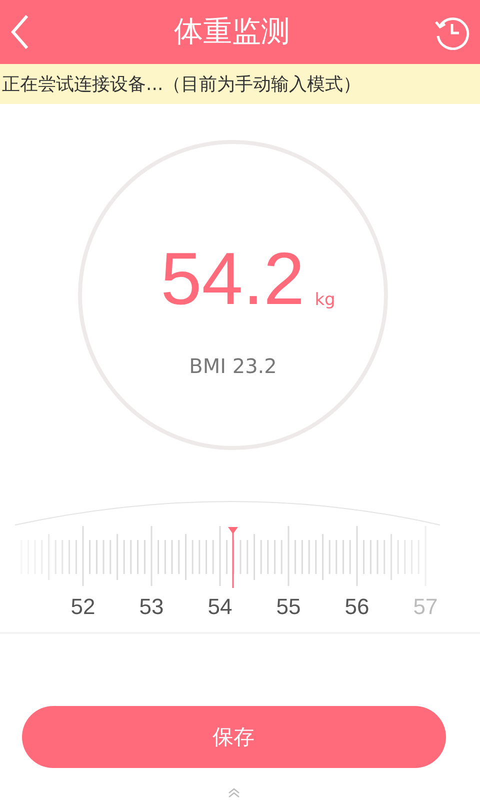 The height and width of the screenshot is (800, 480). I want to click on scale-label: 56, so click(357, 606).